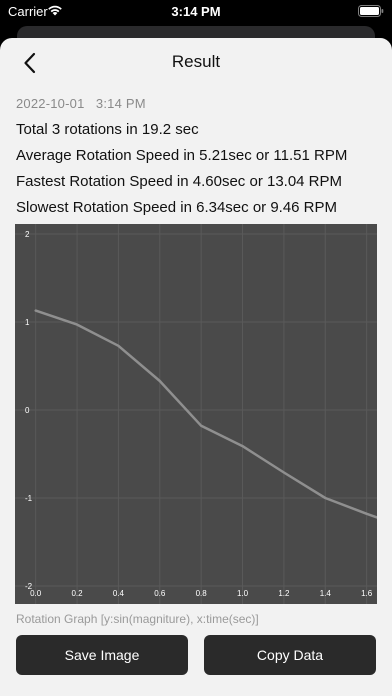 Image resolution: width=392 pixels, height=696 pixels. I want to click on page-title: Result, so click(196, 61).